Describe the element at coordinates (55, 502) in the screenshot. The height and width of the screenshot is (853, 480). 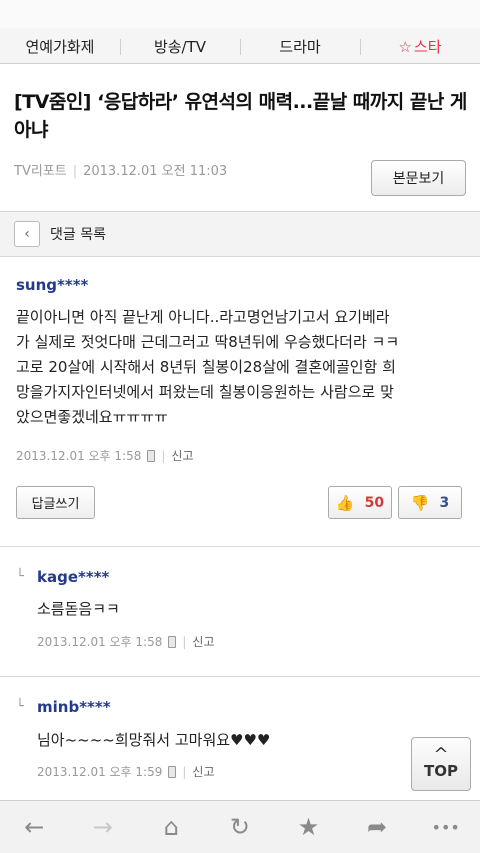
I see `write-reply-button: 답글쓰기` at that location.